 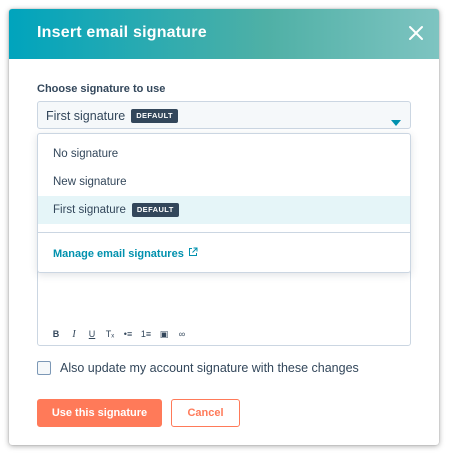 I want to click on use-signature-button: Use this signature, so click(x=99, y=413).